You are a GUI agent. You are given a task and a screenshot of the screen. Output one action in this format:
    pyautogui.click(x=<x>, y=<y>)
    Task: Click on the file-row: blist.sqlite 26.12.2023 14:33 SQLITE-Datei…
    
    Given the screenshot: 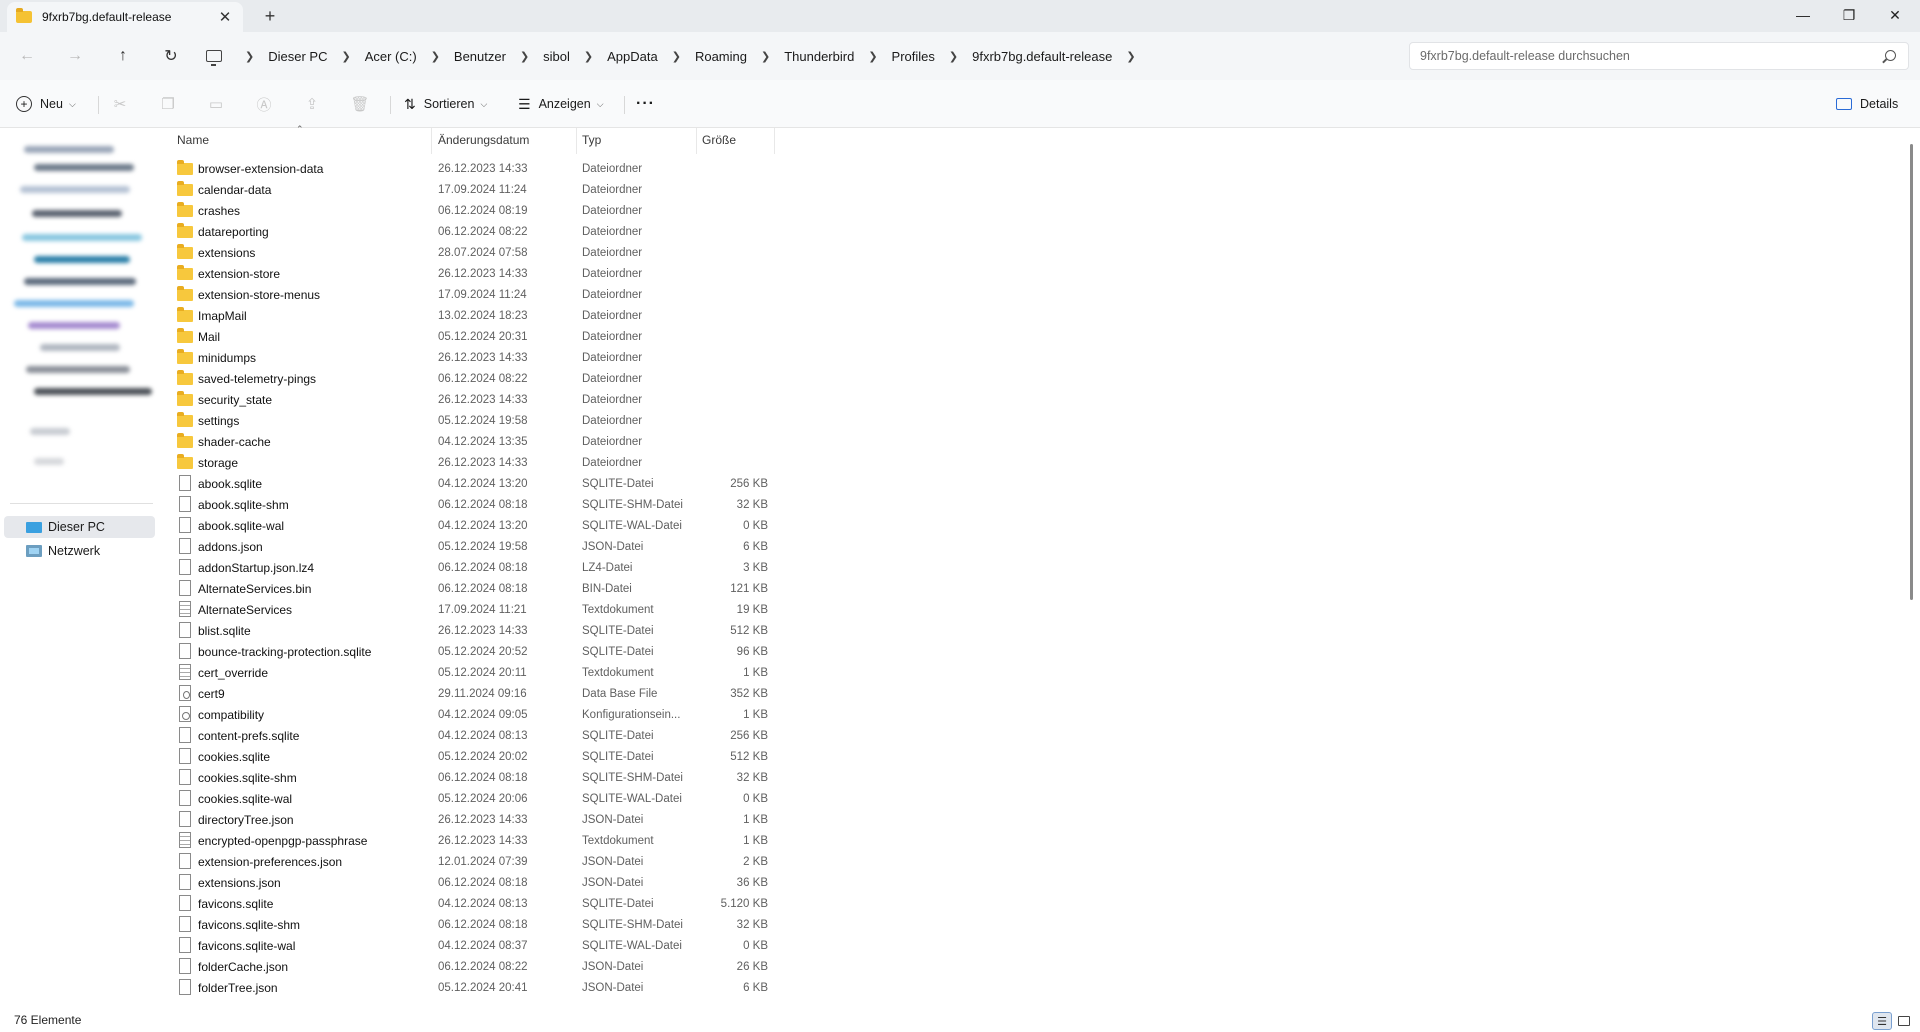 What is the action you would take?
    pyautogui.click(x=558, y=630)
    